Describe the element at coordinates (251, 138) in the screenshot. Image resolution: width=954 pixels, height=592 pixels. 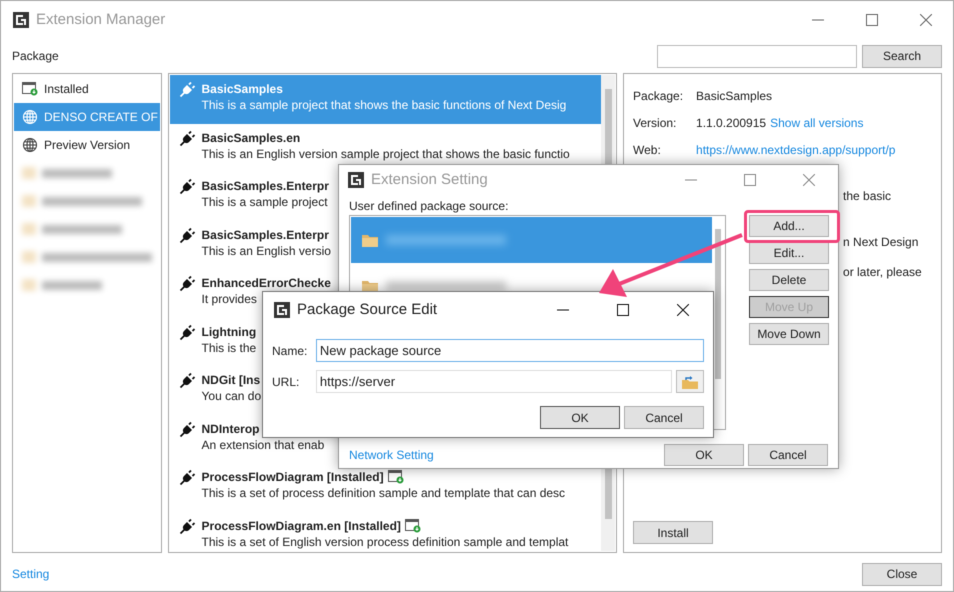
I see `package-name: BasicSamples.en` at that location.